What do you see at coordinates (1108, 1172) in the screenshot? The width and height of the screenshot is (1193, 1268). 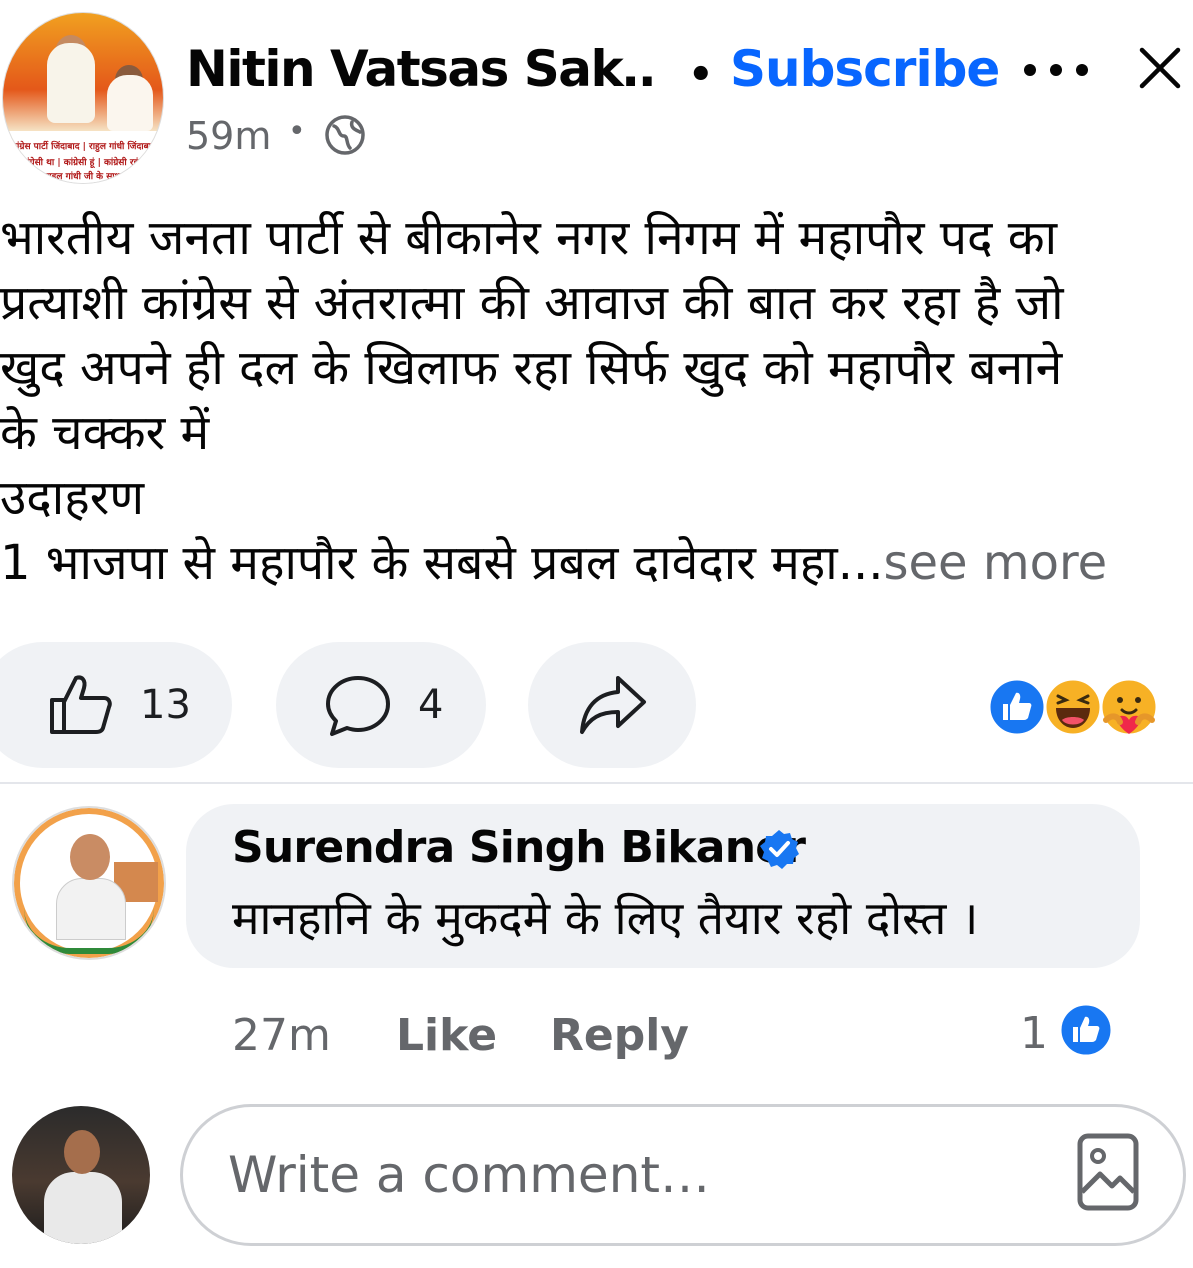 I see `photo-icon` at bounding box center [1108, 1172].